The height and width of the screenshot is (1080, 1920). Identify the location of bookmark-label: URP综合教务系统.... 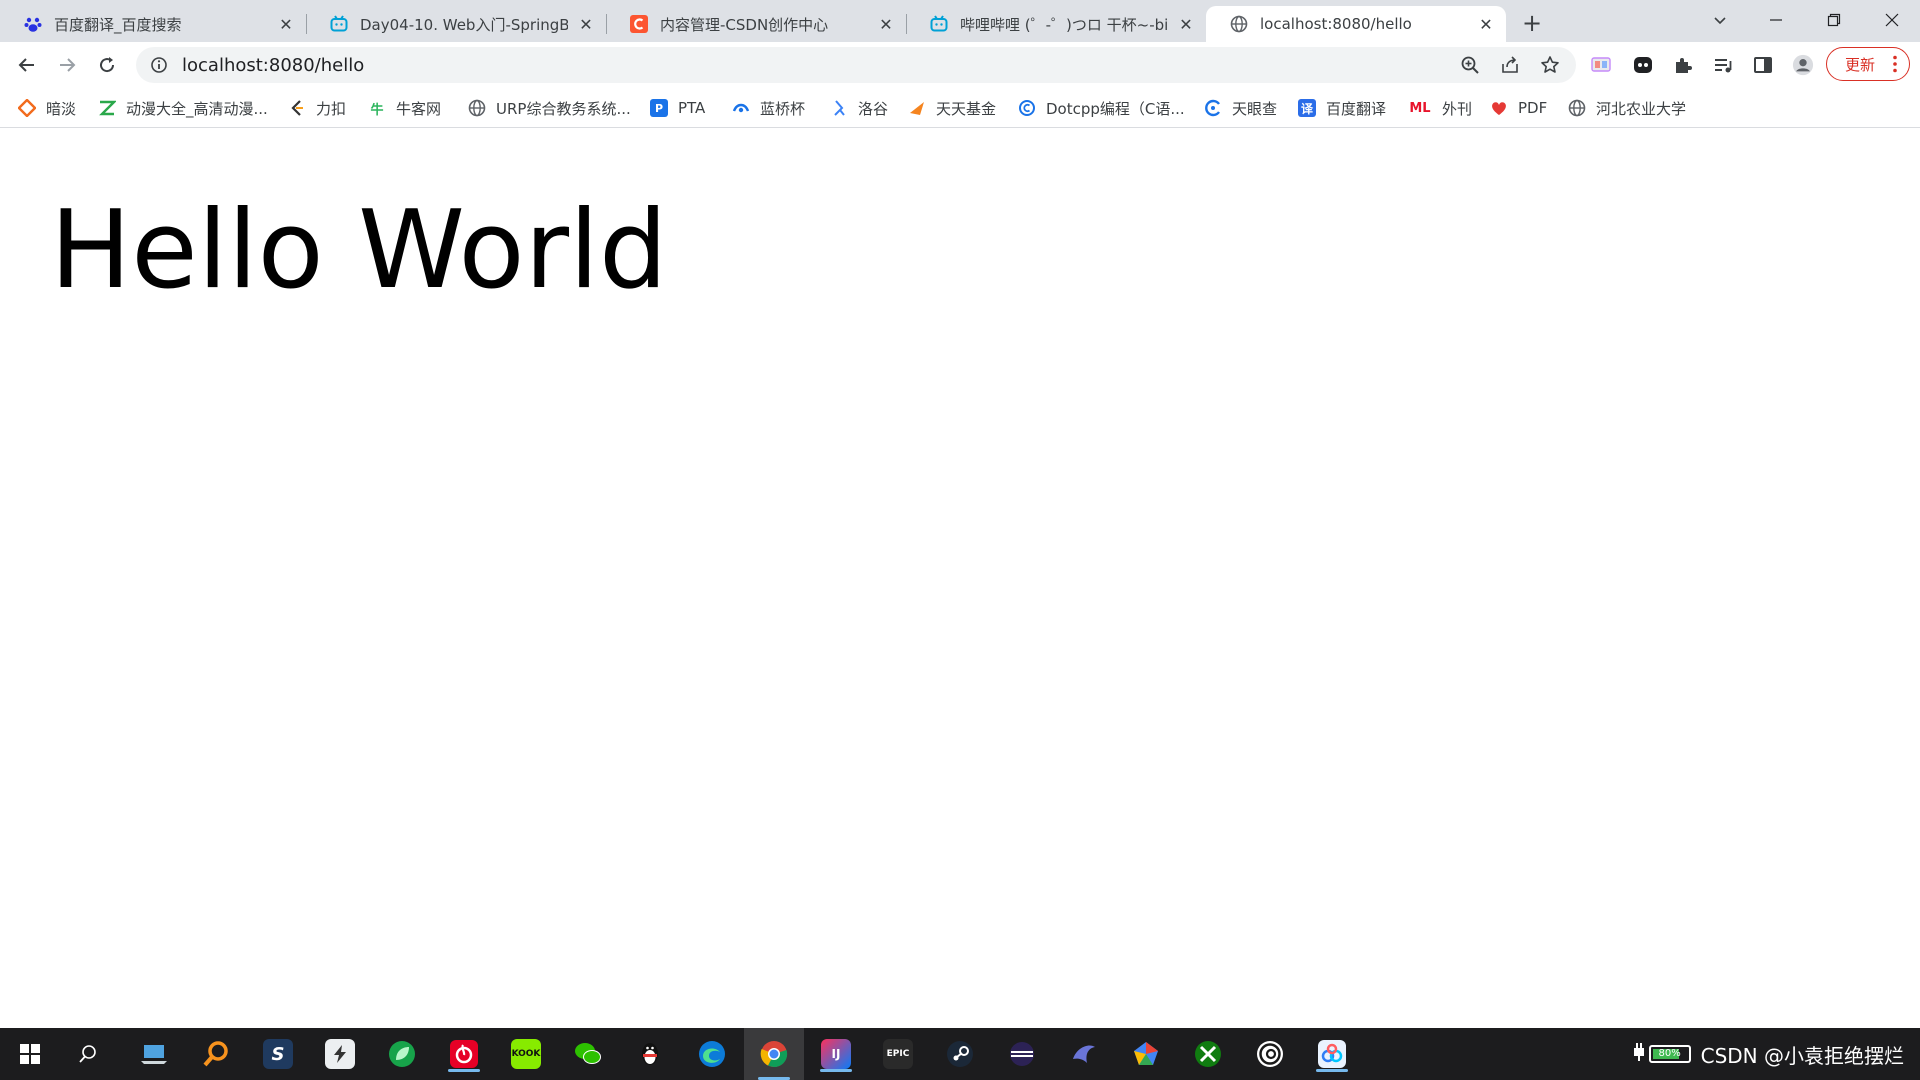
(563, 108).